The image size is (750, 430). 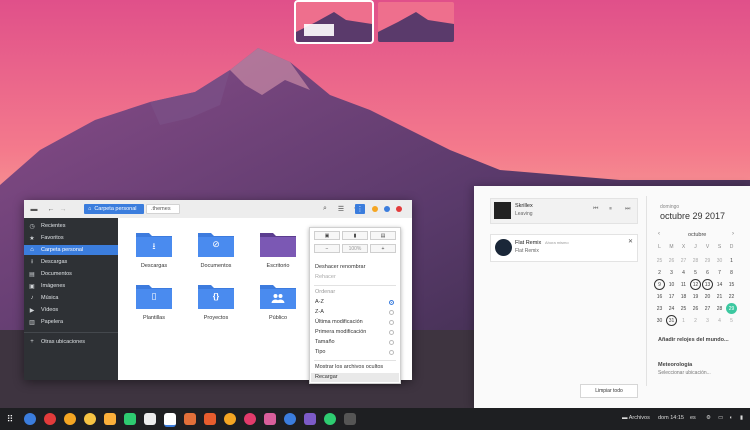 What do you see at coordinates (391, 342) in the screenshot?
I see `radio-size` at bounding box center [391, 342].